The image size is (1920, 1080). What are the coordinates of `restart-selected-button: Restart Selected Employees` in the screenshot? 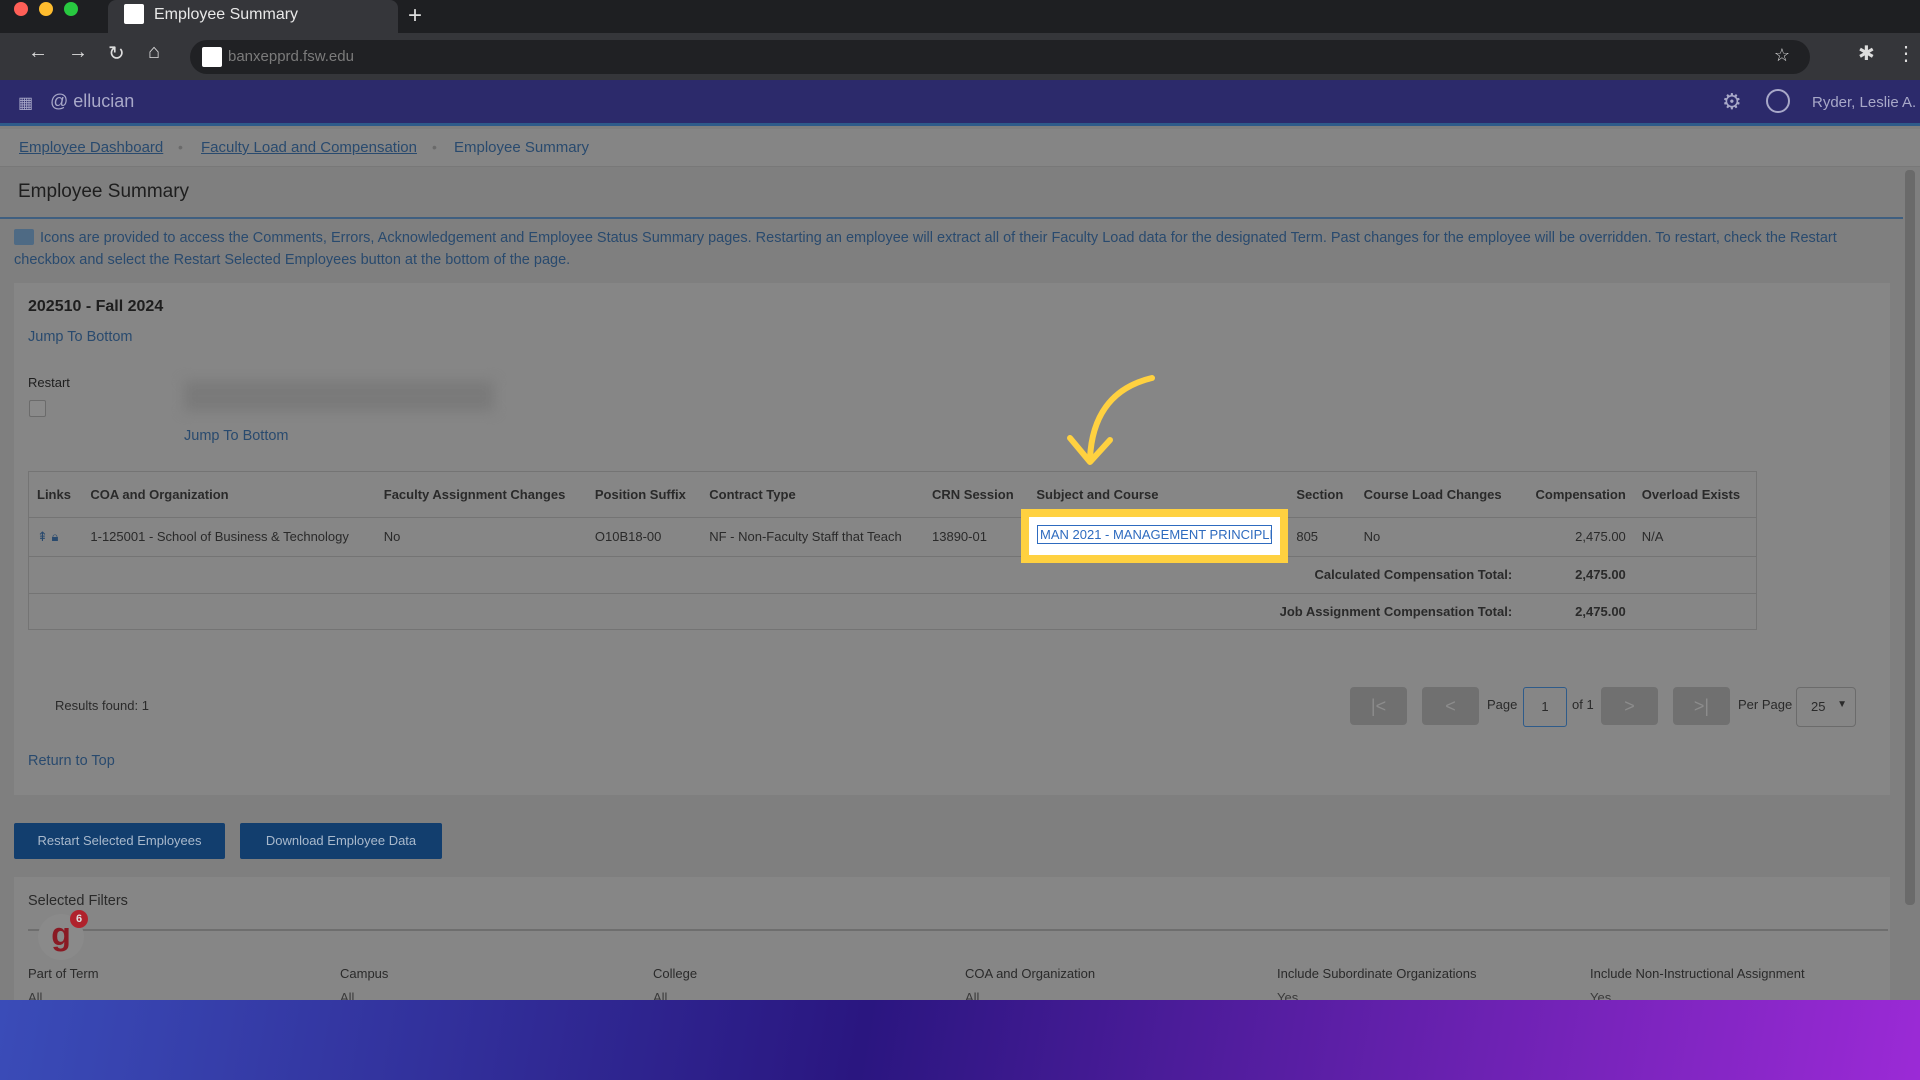 It's located at (119, 841).